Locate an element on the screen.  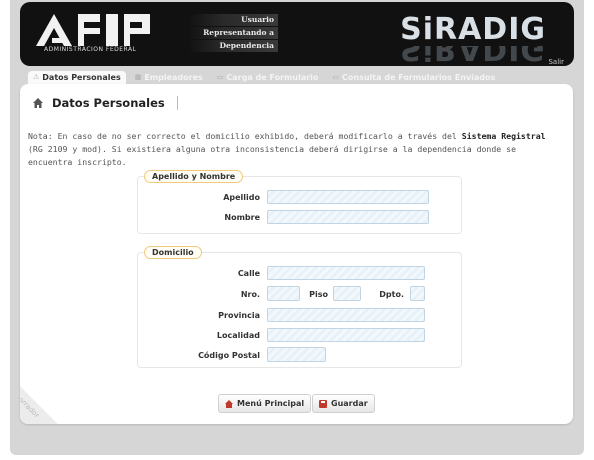
representing-label: Representando a is located at coordinates (233, 33).